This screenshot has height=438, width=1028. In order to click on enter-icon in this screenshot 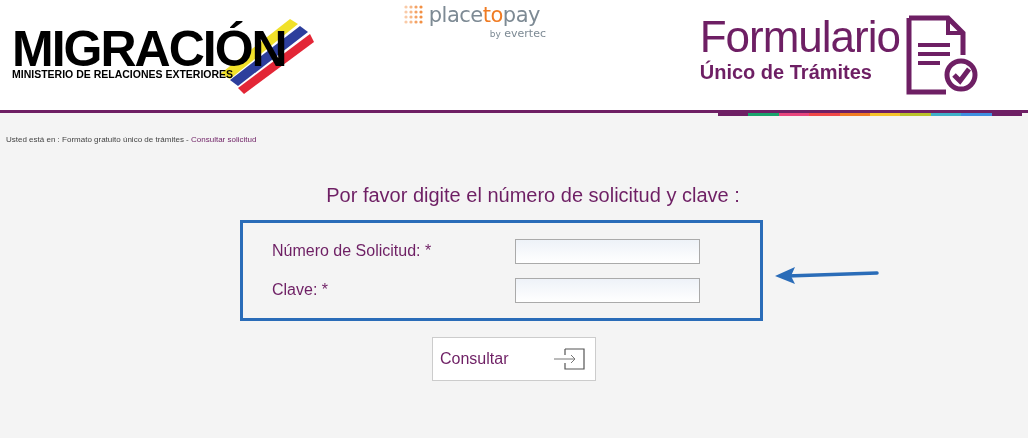, I will do `click(569, 359)`.